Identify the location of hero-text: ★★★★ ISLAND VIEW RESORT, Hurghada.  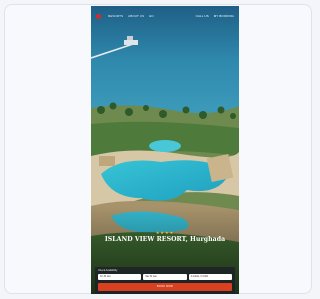
(165, 237).